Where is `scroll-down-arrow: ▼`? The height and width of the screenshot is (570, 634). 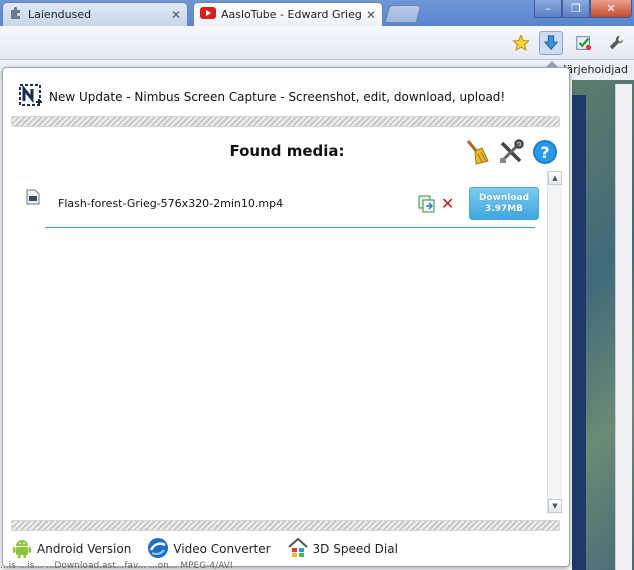
scroll-down-arrow: ▼ is located at coordinates (555, 506).